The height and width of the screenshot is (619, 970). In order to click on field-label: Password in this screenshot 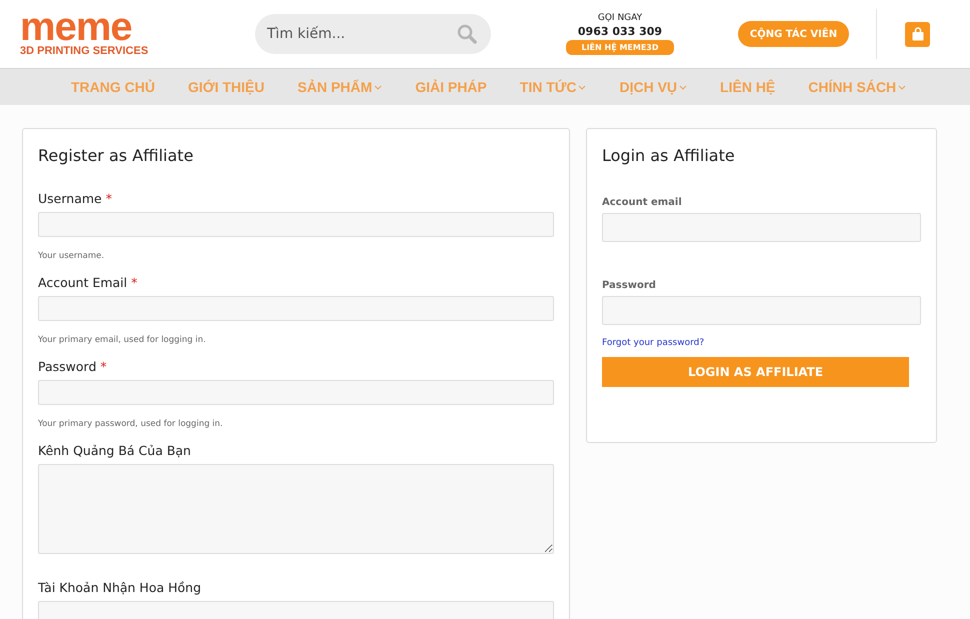, I will do `click(629, 285)`.